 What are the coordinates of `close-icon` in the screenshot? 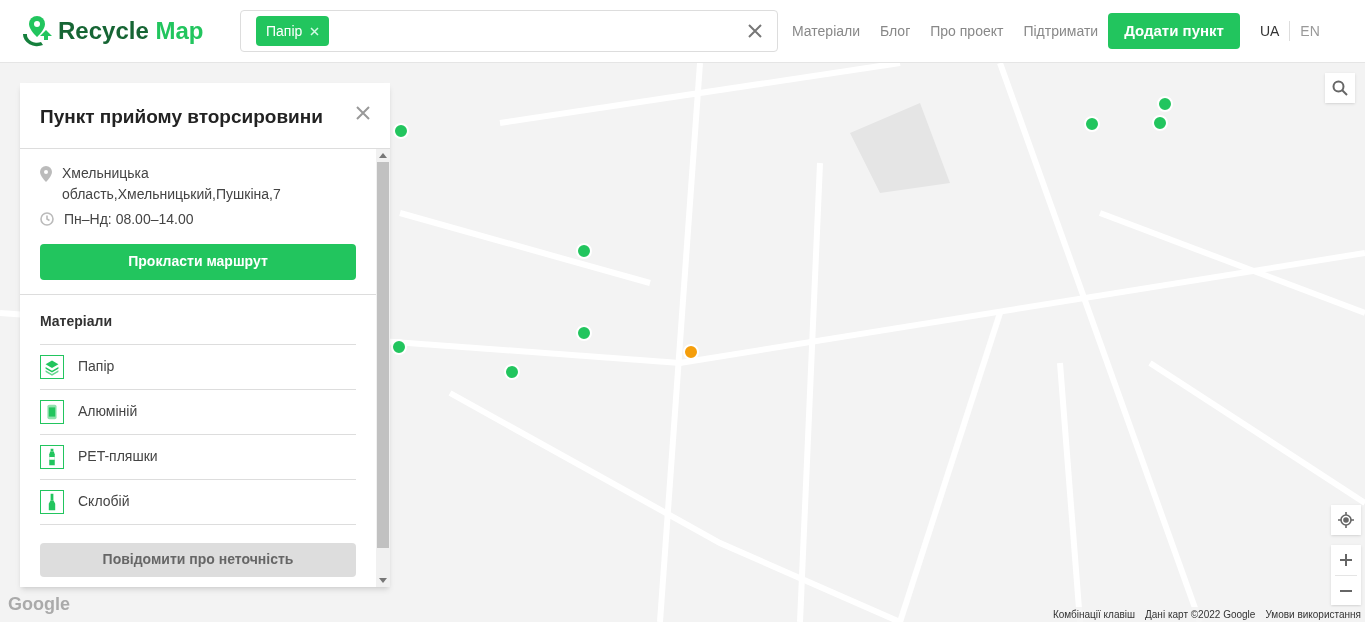 It's located at (363, 113).